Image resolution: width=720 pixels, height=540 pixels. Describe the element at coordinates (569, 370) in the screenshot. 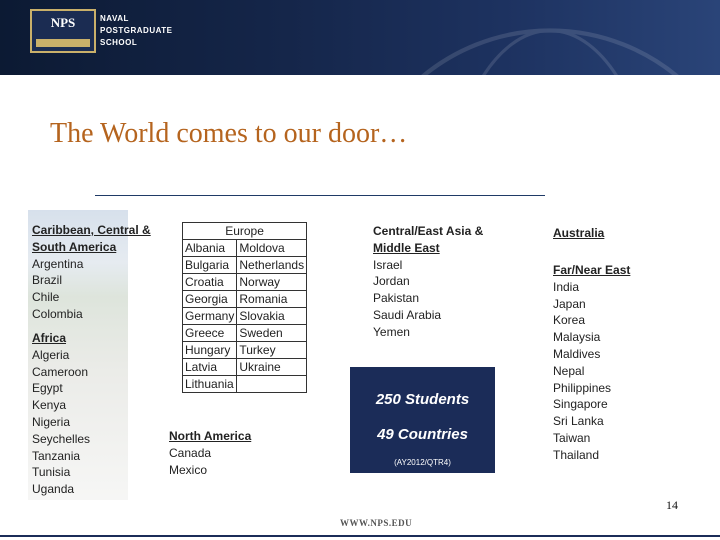

I see `country-item: Nepal` at that location.